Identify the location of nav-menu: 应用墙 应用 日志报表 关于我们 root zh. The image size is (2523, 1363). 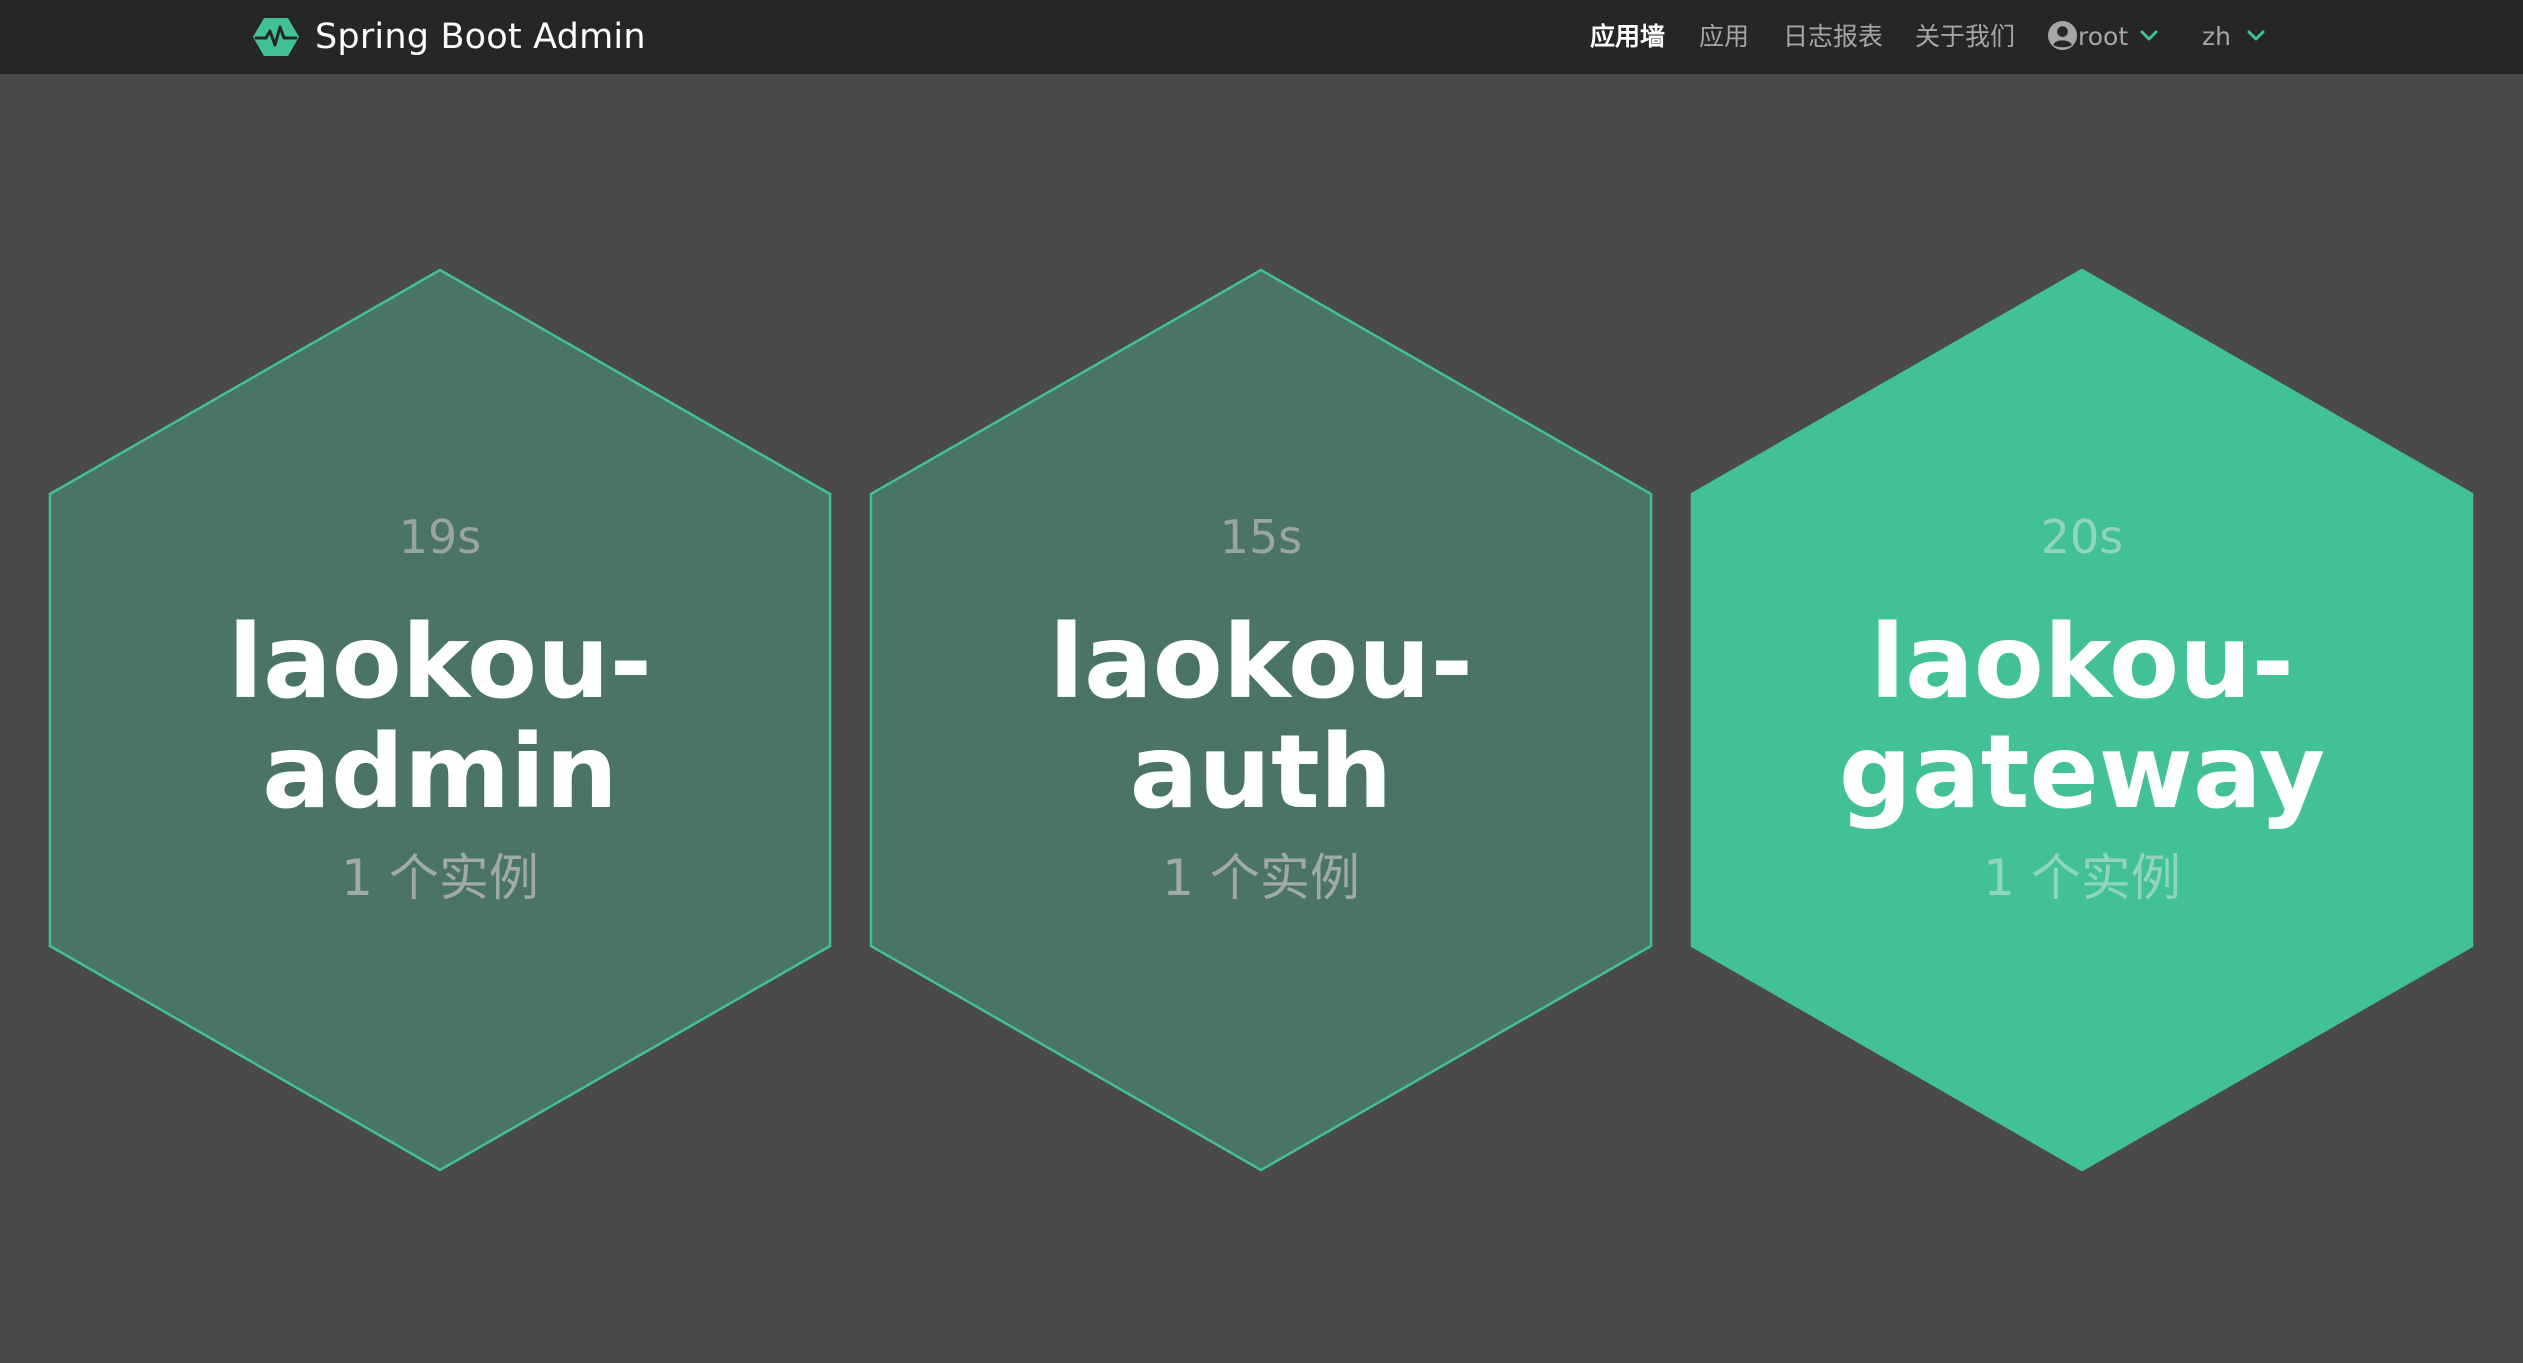
(1261, 37).